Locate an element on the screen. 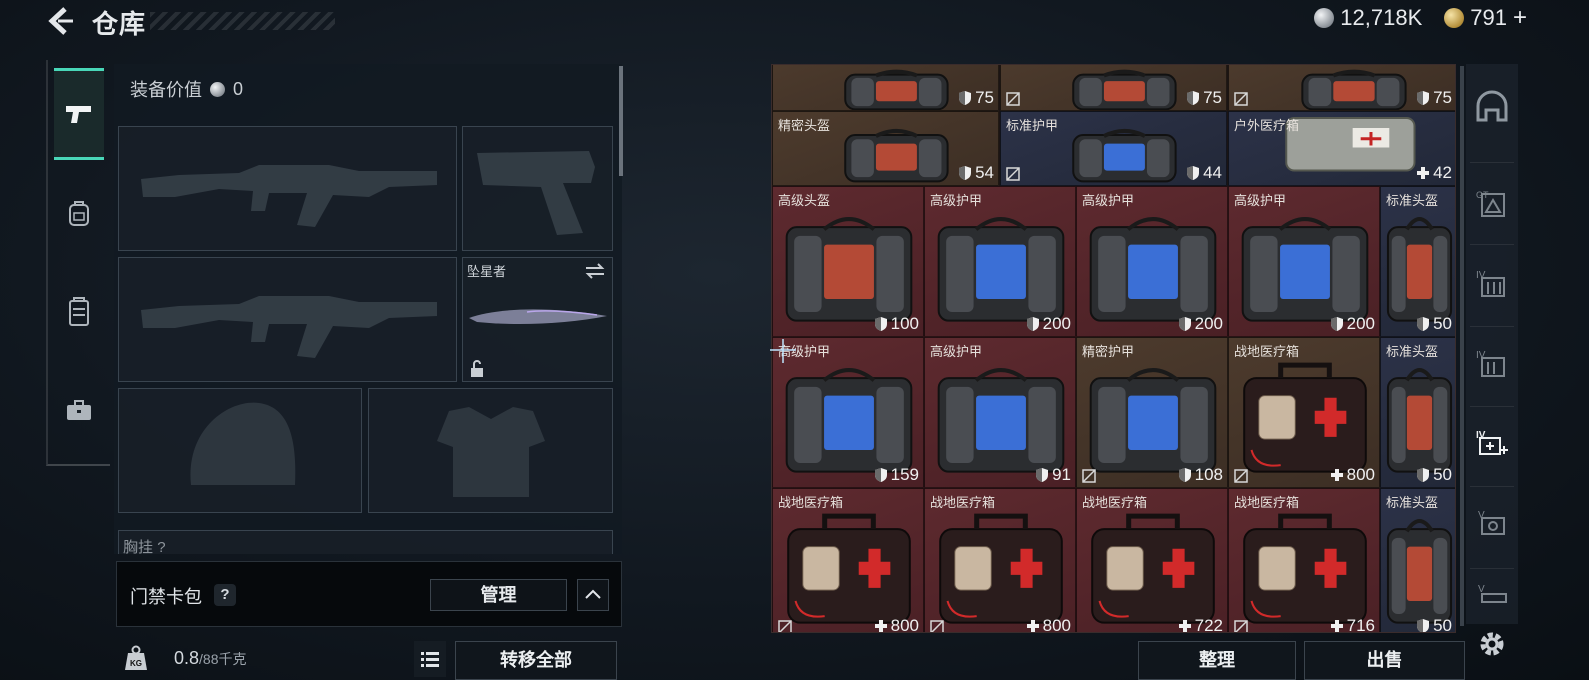 This screenshot has height=680, width=1589. list-view-button is located at coordinates (430, 659).